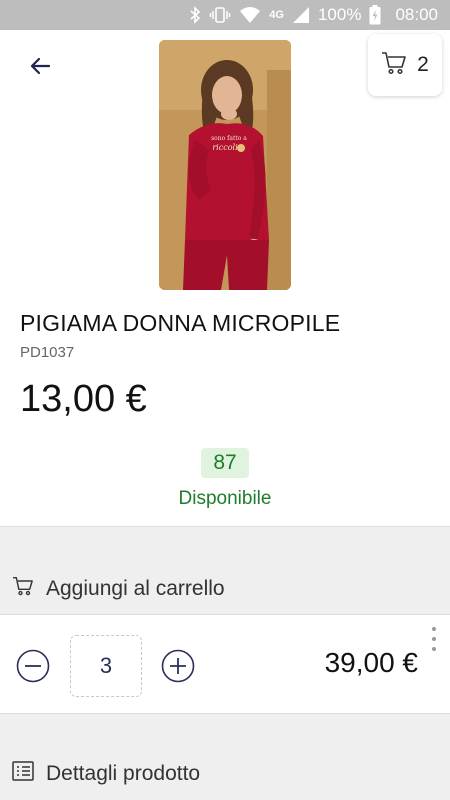  I want to click on increase-quantity-button, so click(178, 668).